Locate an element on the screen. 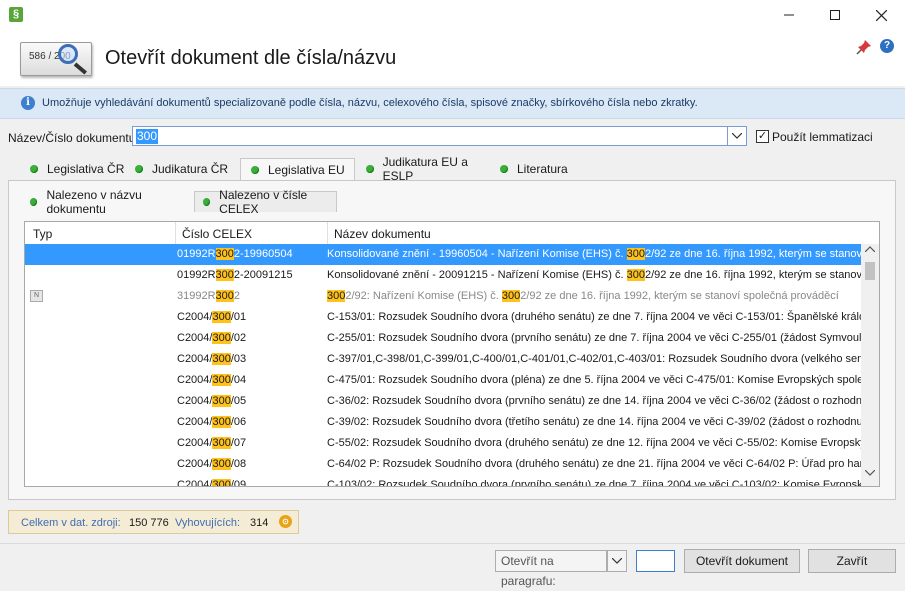 The width and height of the screenshot is (905, 591). lemma-checkbox: ✓ is located at coordinates (762, 136).